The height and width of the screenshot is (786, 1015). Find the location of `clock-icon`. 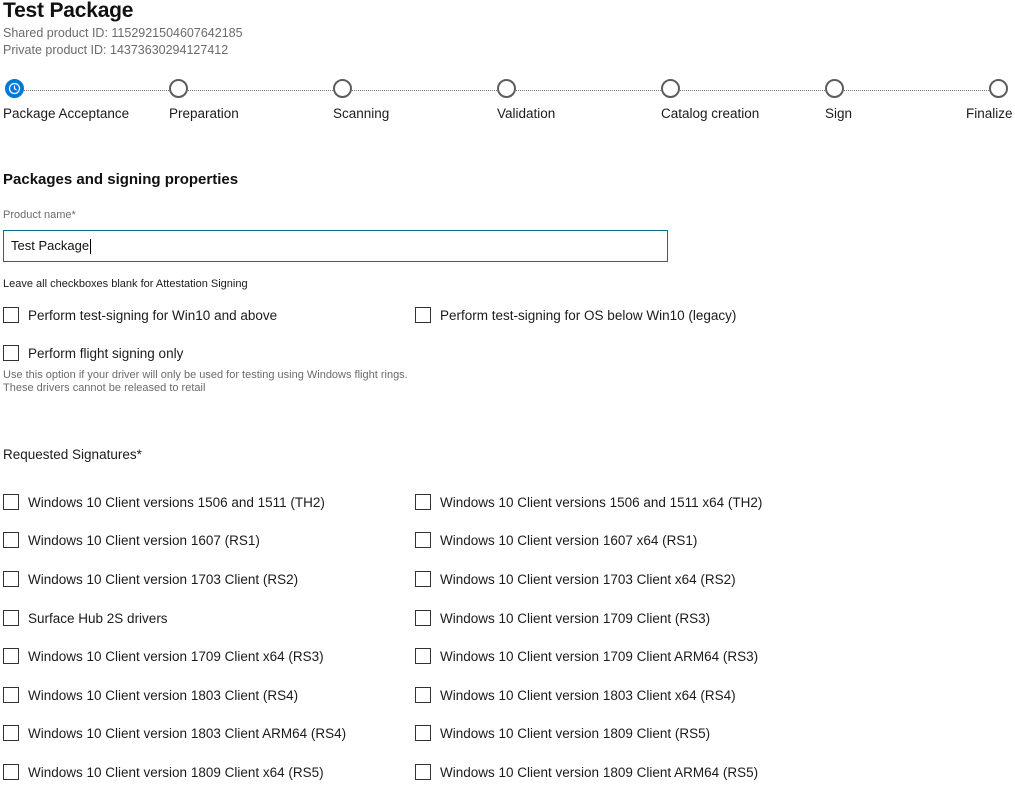

clock-icon is located at coordinates (14, 88).